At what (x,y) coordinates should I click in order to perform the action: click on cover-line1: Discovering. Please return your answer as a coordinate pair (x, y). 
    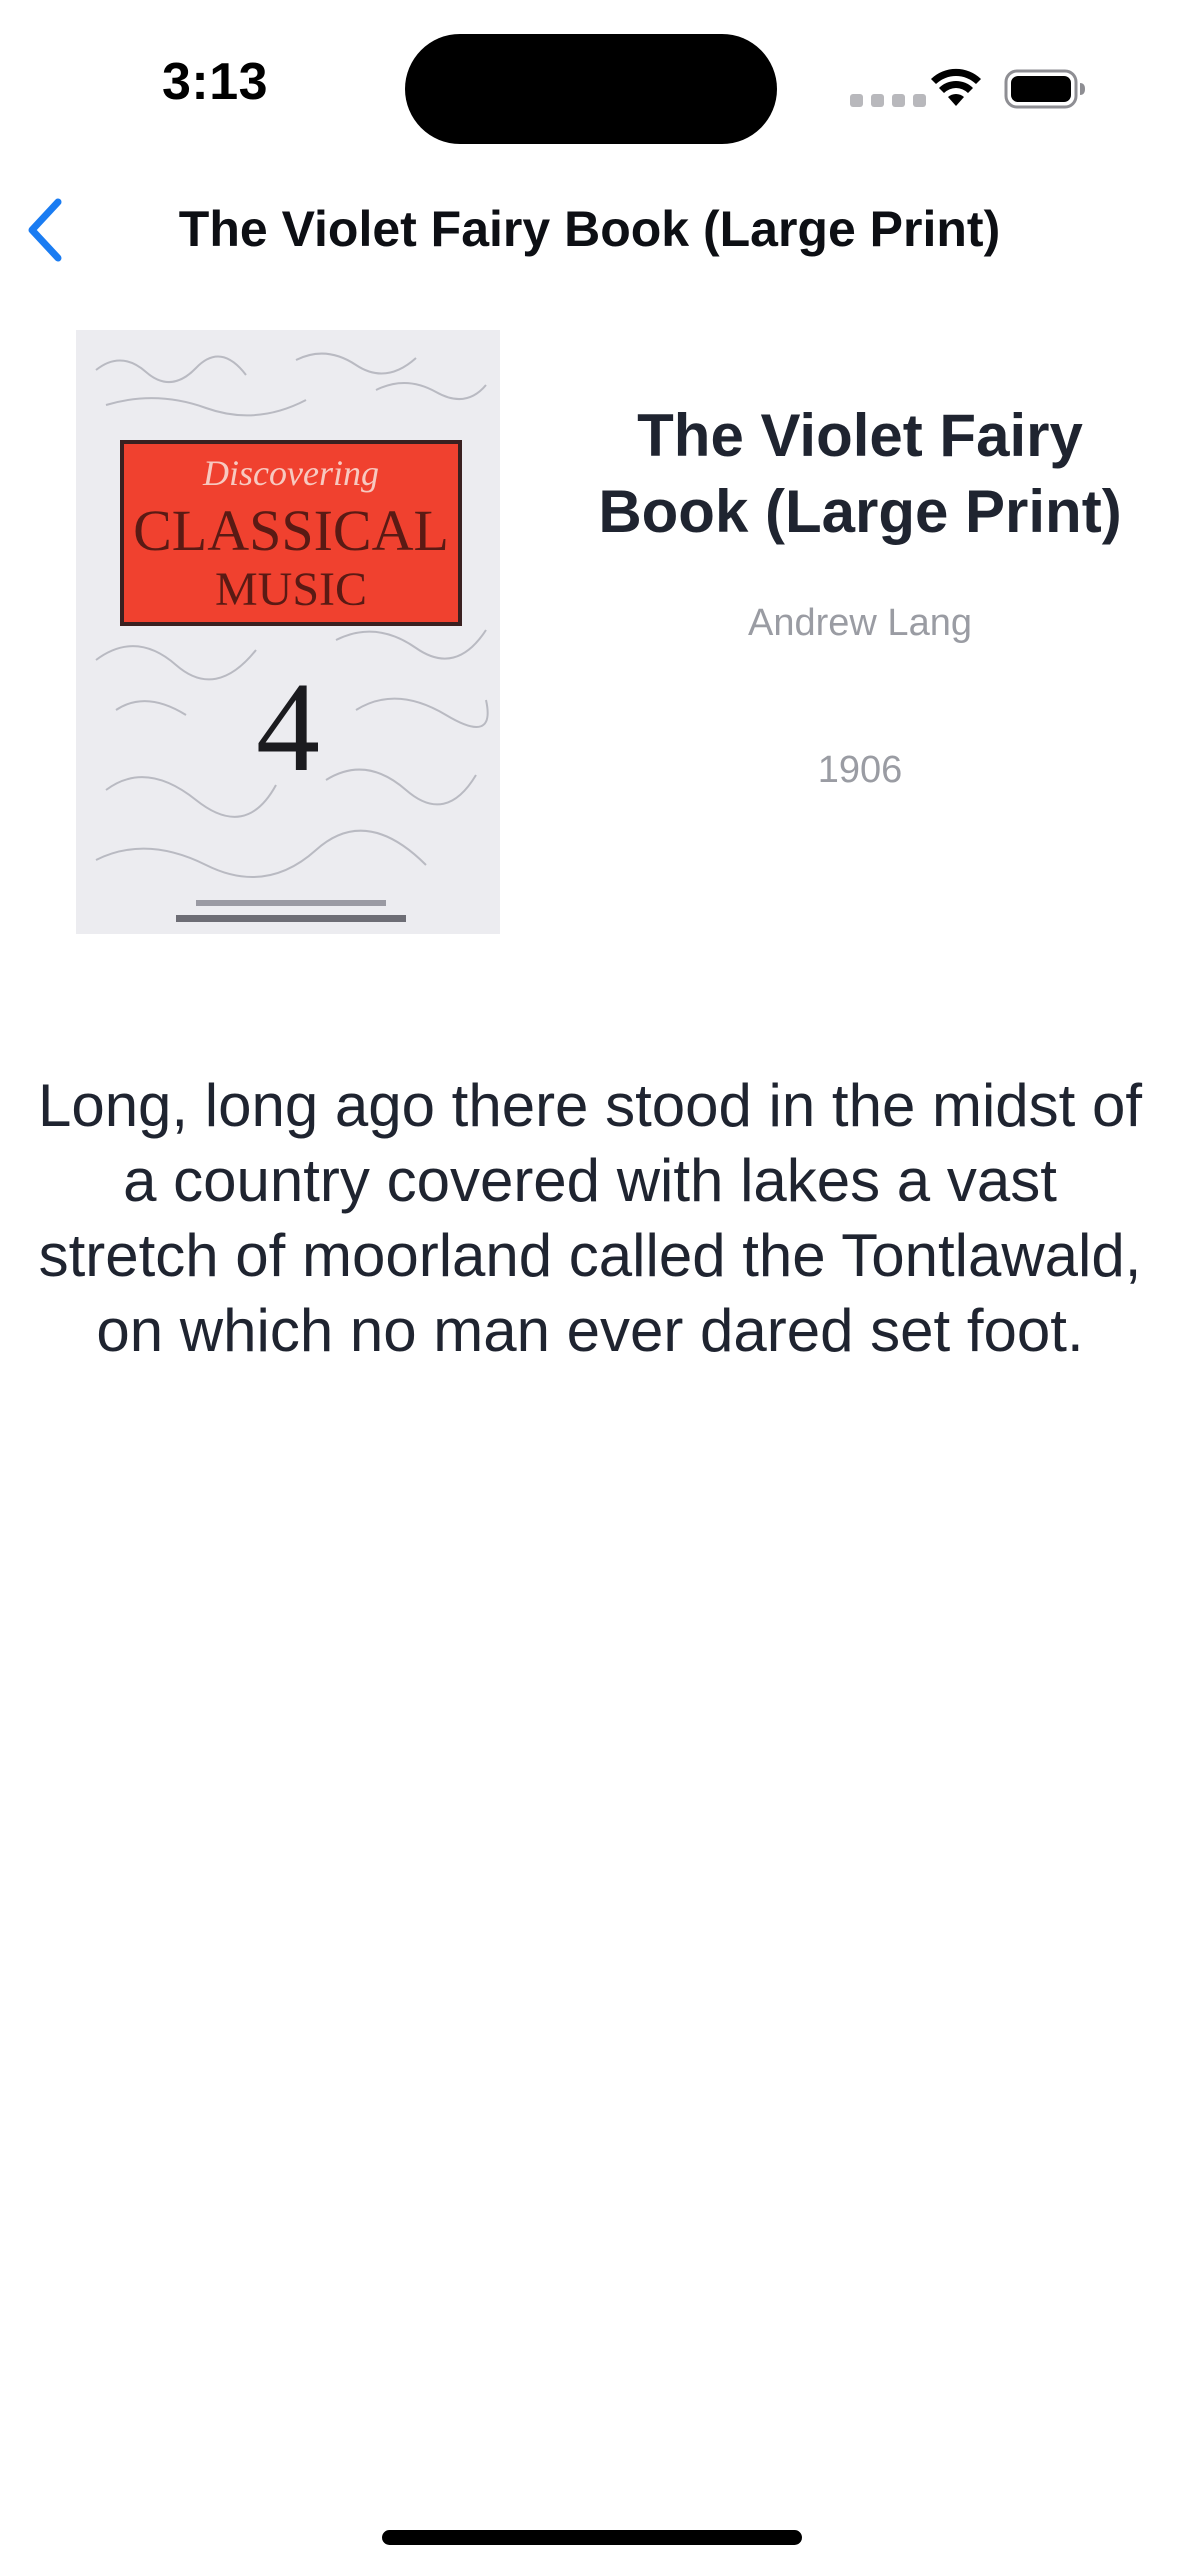
    Looking at the image, I should click on (290, 473).